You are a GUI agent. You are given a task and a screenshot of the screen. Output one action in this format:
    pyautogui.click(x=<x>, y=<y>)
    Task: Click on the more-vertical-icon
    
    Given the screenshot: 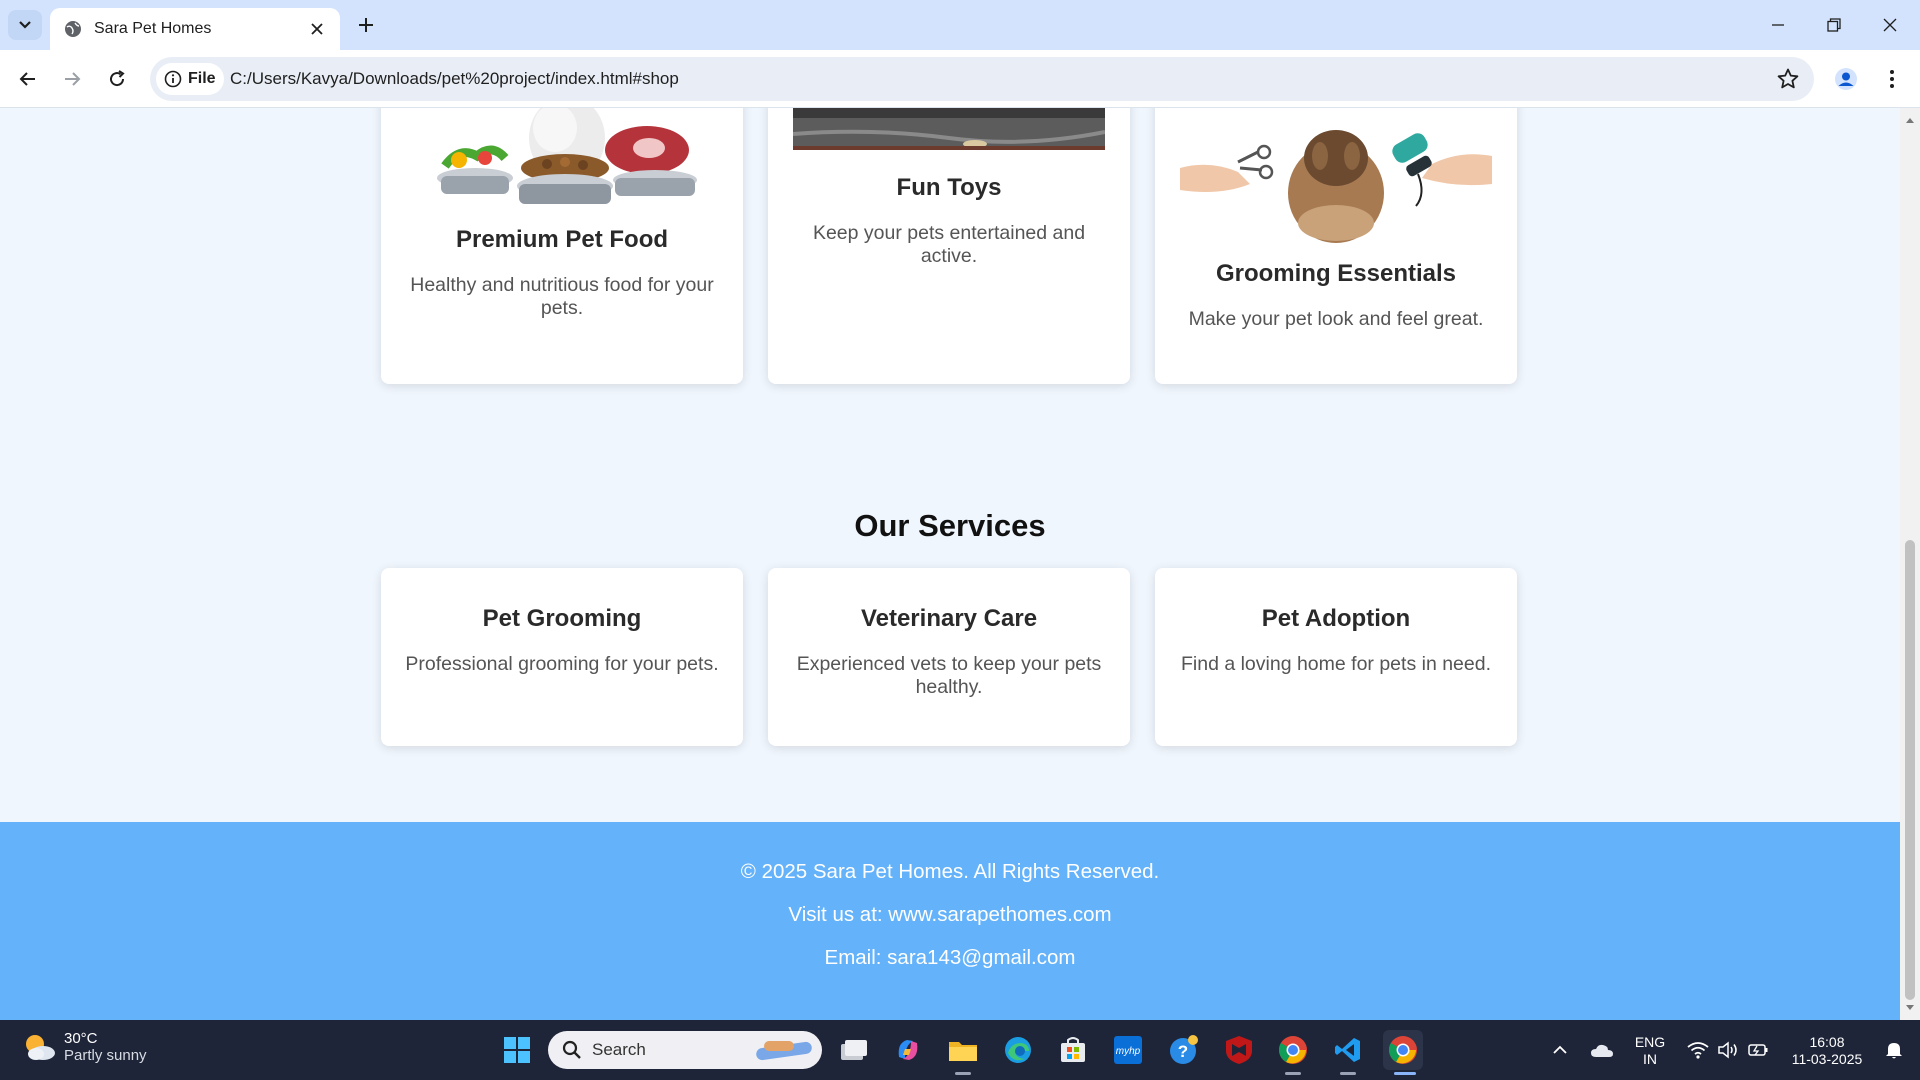 What is the action you would take?
    pyautogui.click(x=1892, y=79)
    